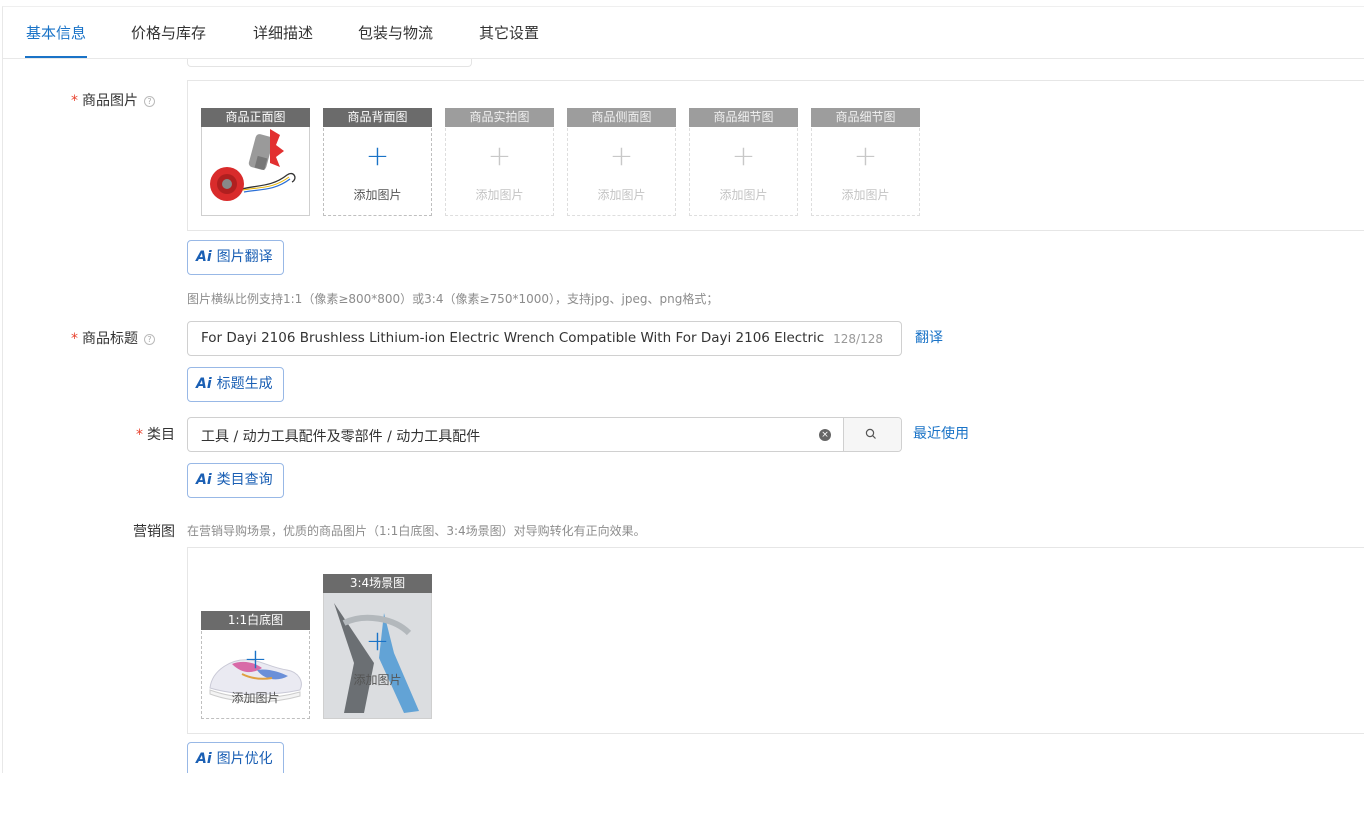 This screenshot has height=825, width=1364. I want to click on title-generate-button: Ai 标题生成, so click(235, 384).